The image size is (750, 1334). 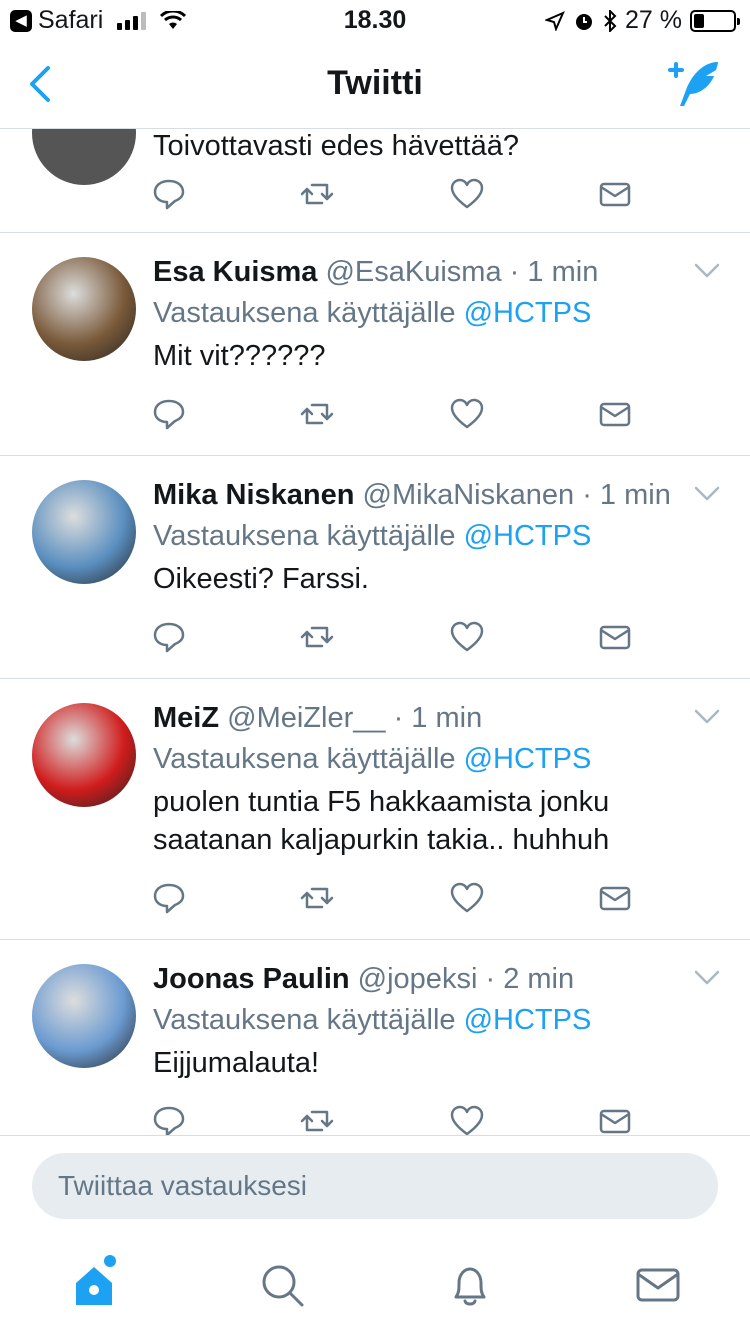 I want to click on navigation-bar: Twiitti, so click(x=375, y=84).